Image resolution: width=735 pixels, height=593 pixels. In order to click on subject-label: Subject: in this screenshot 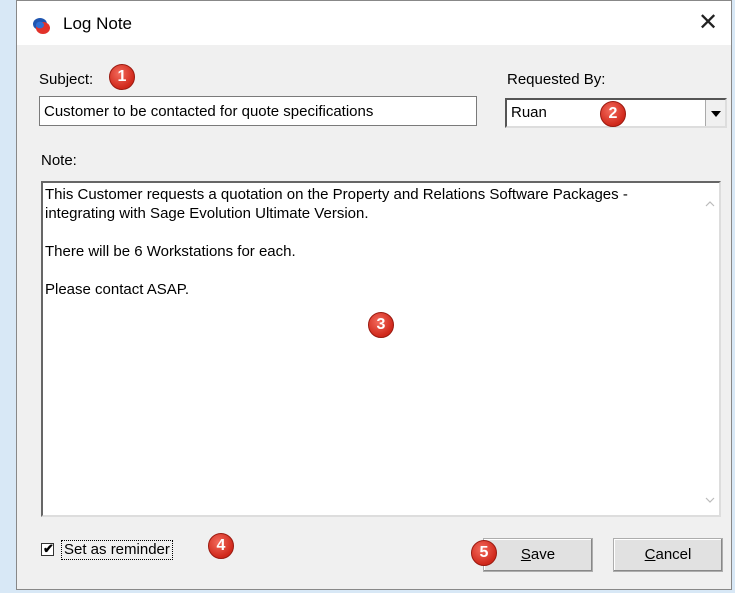, I will do `click(66, 79)`.